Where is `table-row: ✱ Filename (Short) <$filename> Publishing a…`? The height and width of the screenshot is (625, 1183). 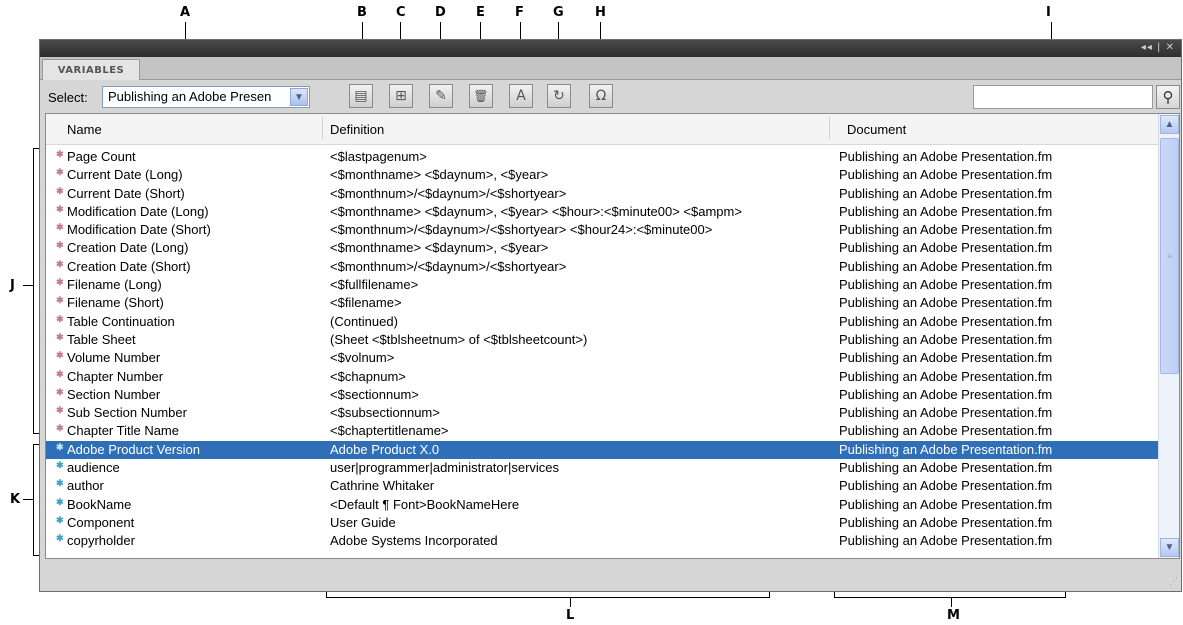
table-row: ✱ Filename (Short) <$filename> Publishing a… is located at coordinates (602, 303).